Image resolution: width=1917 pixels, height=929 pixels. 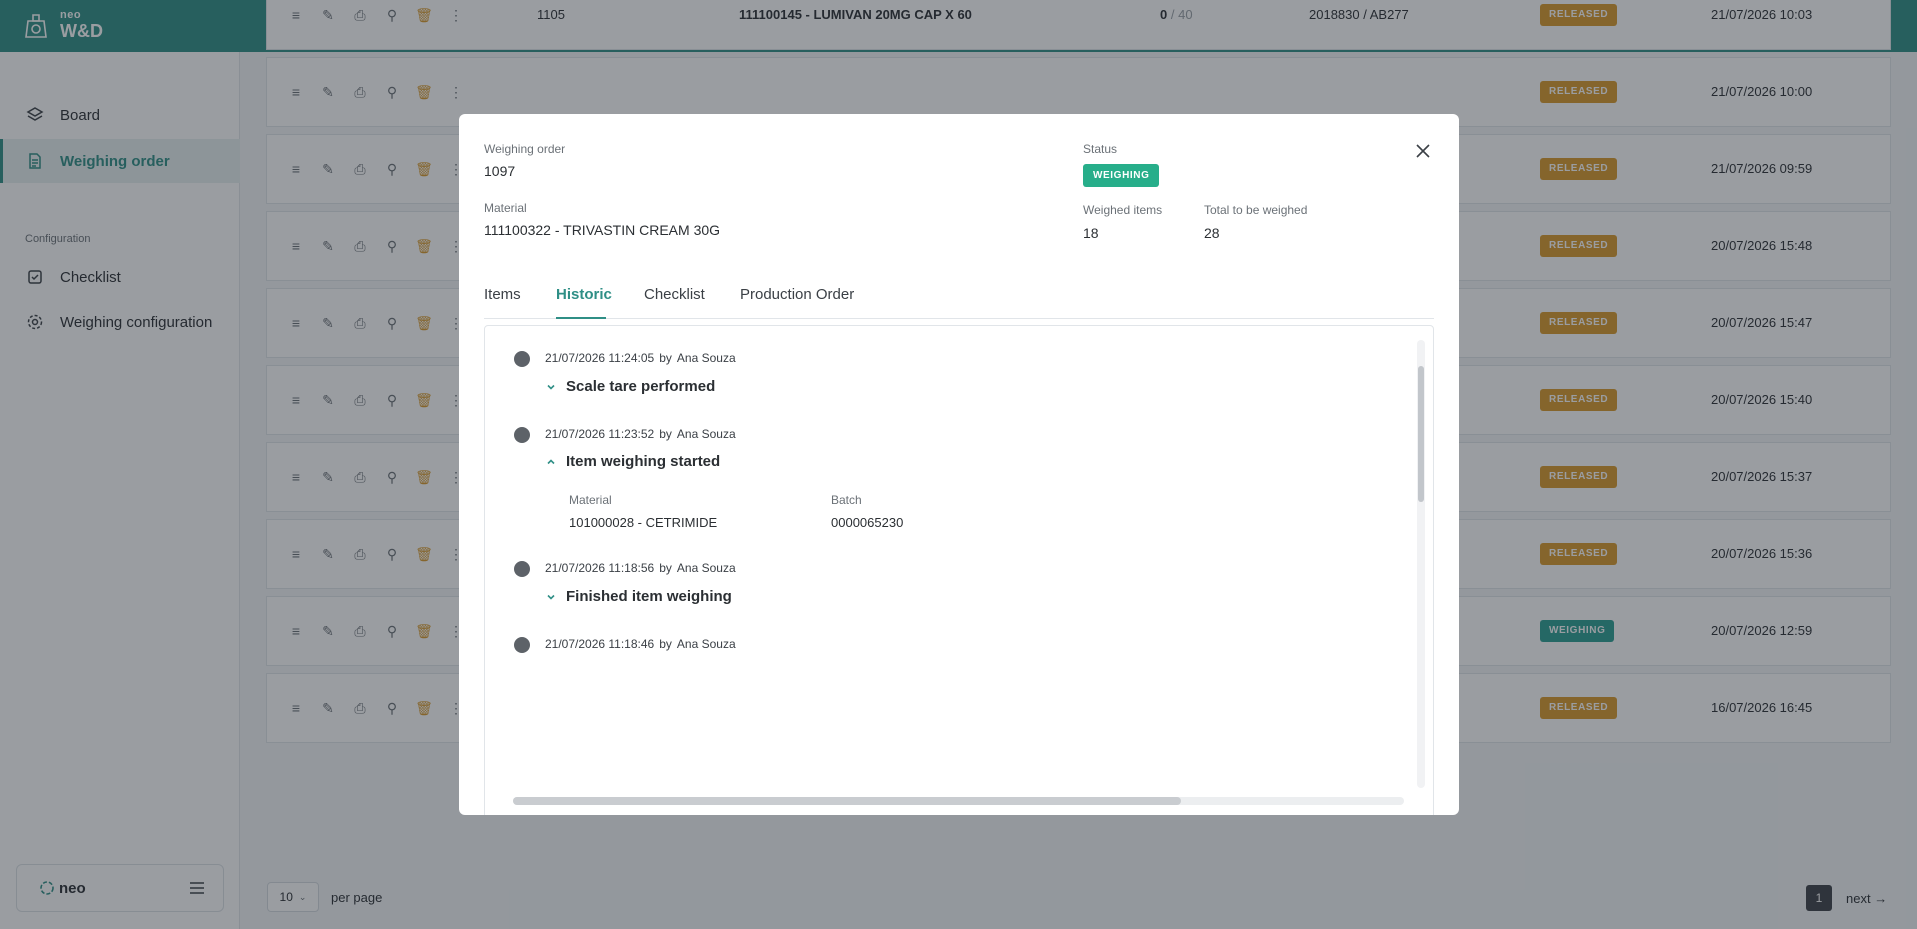 I want to click on history-event-toggle: Item weighing started, so click(x=633, y=461).